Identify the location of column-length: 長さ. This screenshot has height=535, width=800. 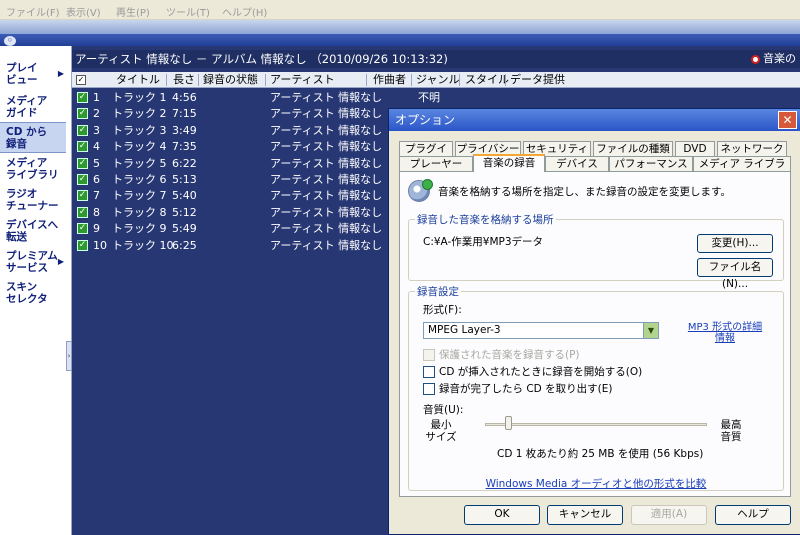
(184, 80).